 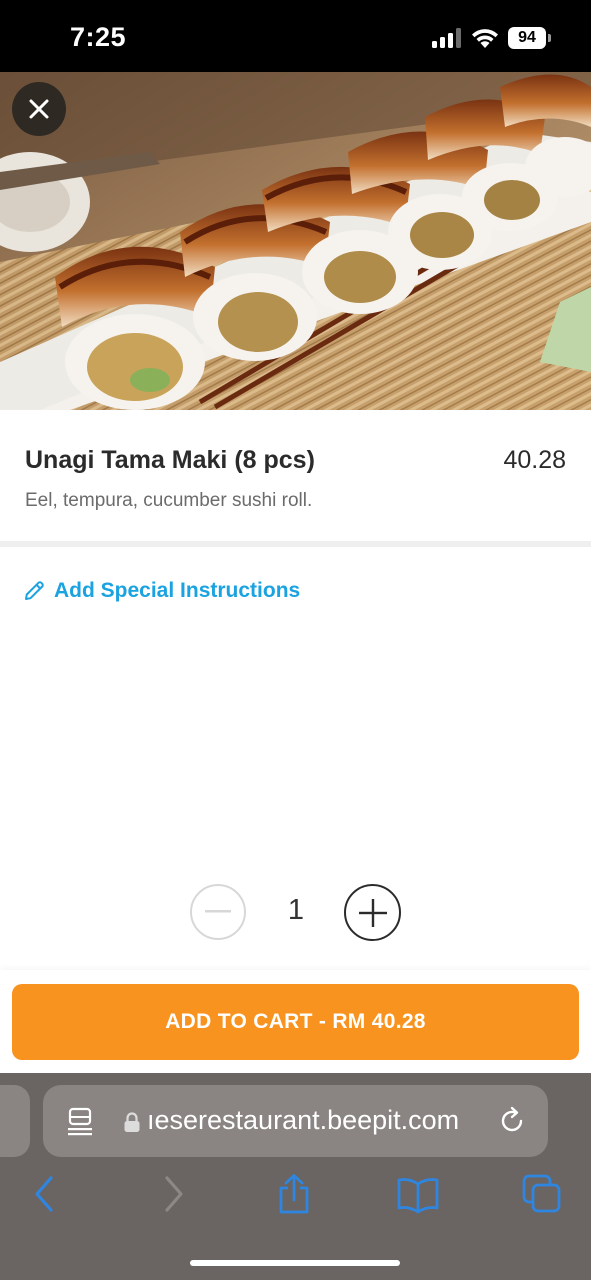 What do you see at coordinates (81, 1122) in the screenshot?
I see `reader-mode-icon` at bounding box center [81, 1122].